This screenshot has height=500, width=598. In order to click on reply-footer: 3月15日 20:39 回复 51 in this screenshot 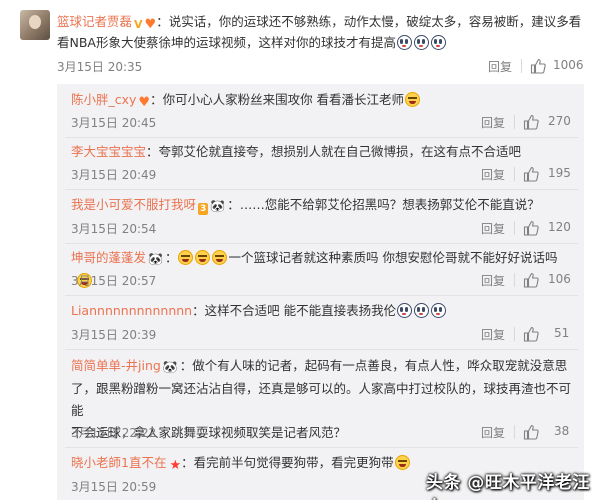, I will do `click(325, 335)`.